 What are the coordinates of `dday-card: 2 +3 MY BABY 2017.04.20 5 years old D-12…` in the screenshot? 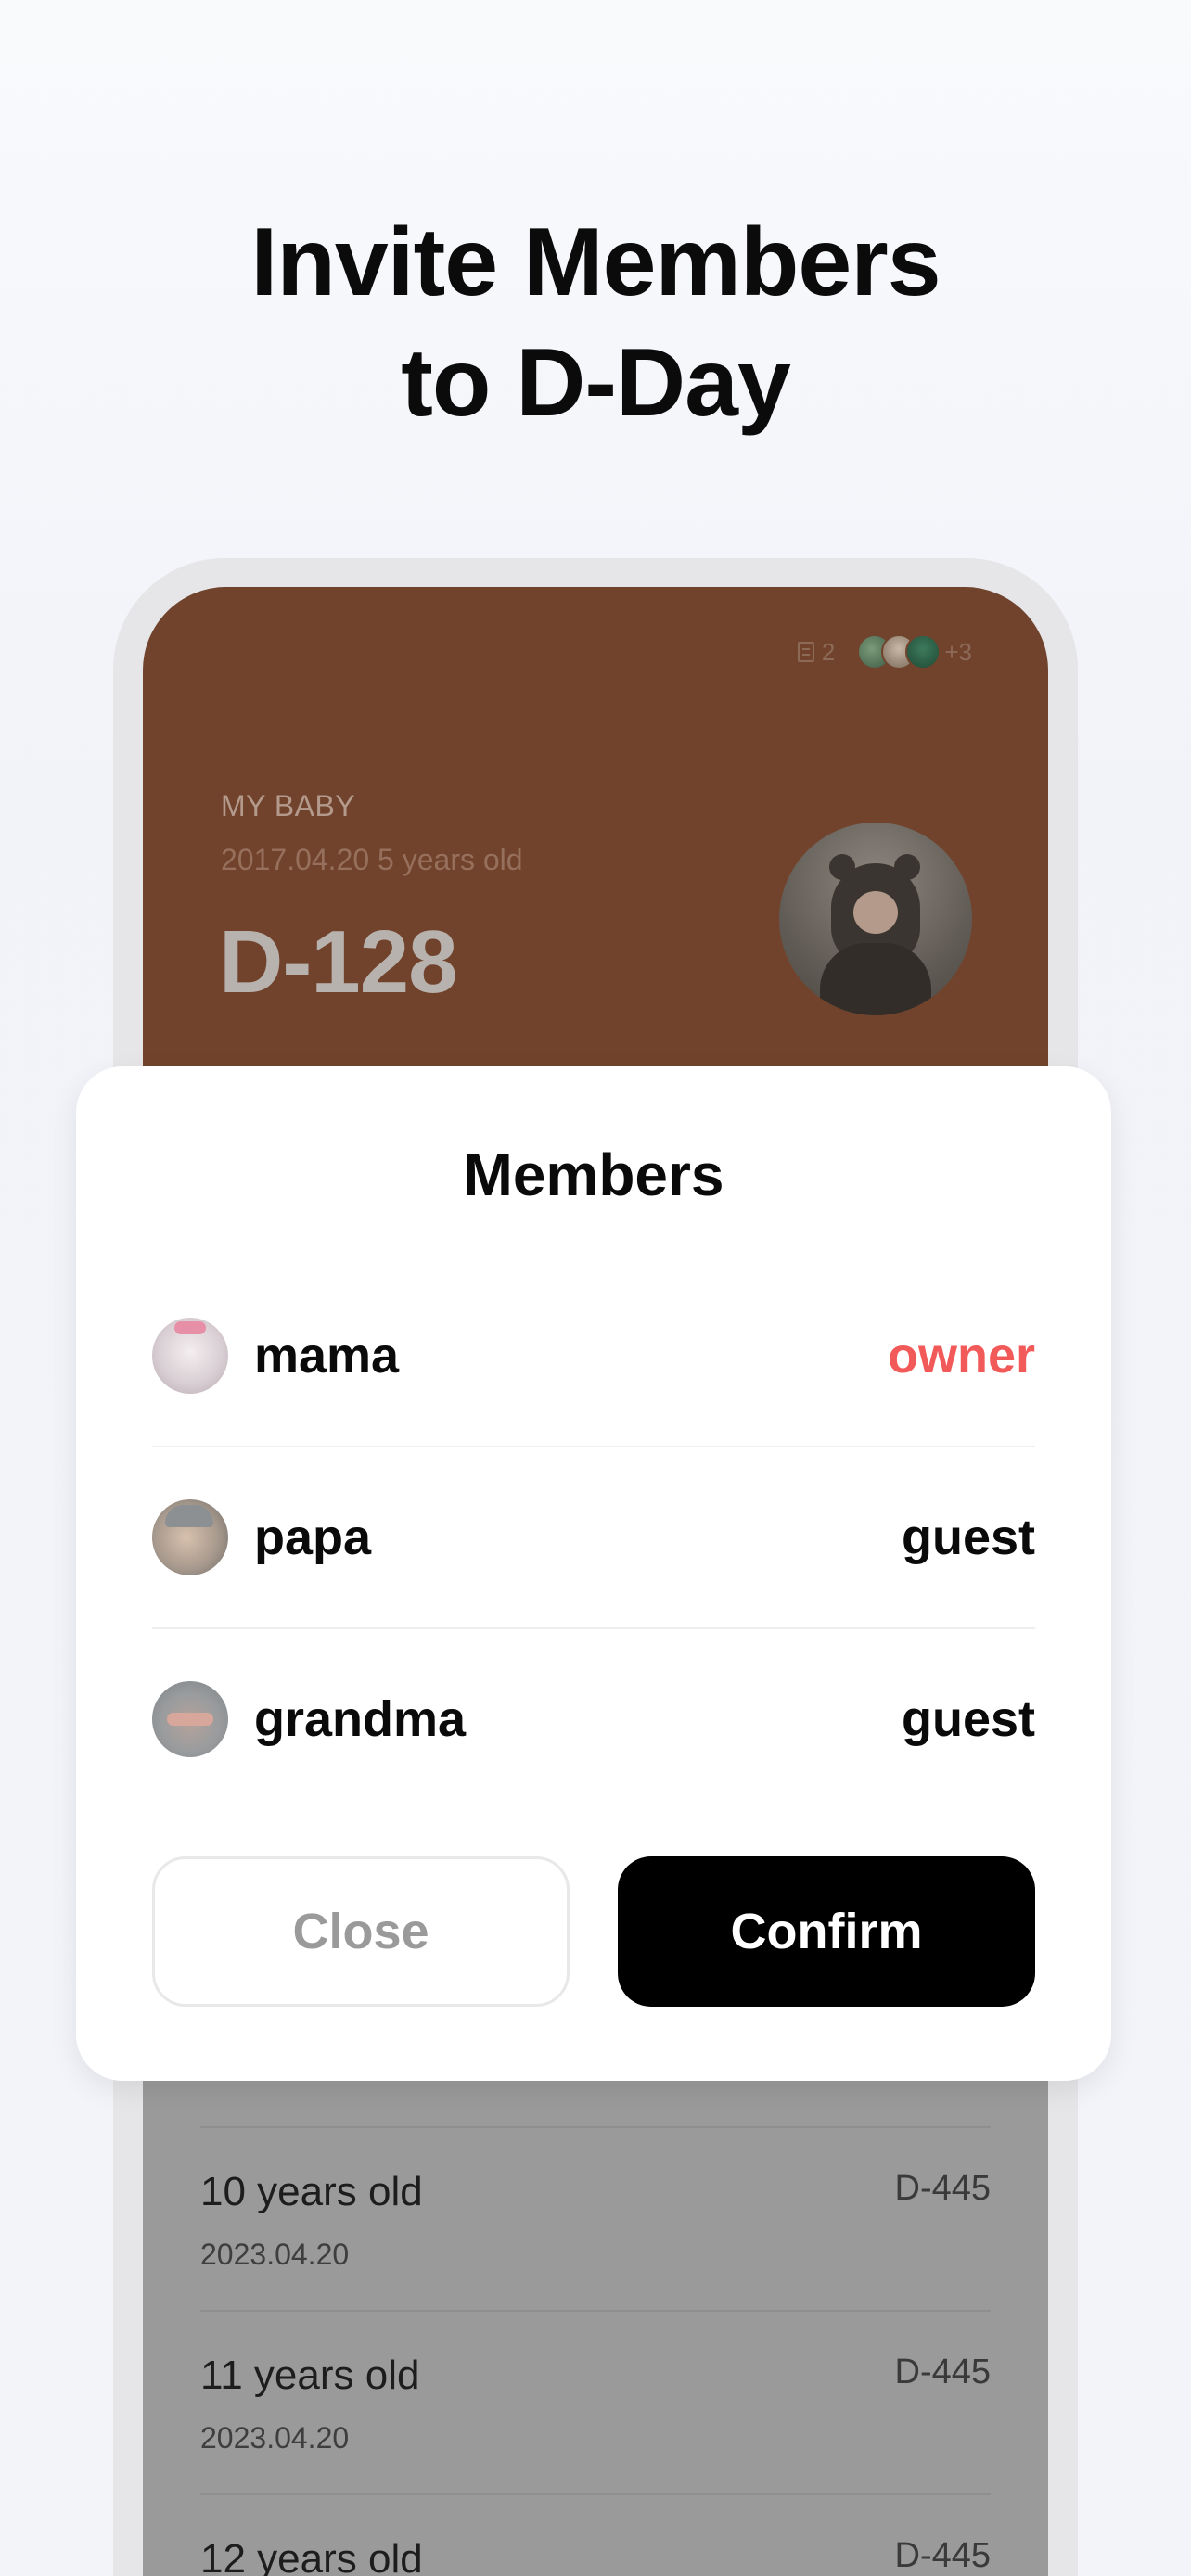 It's located at (595, 828).